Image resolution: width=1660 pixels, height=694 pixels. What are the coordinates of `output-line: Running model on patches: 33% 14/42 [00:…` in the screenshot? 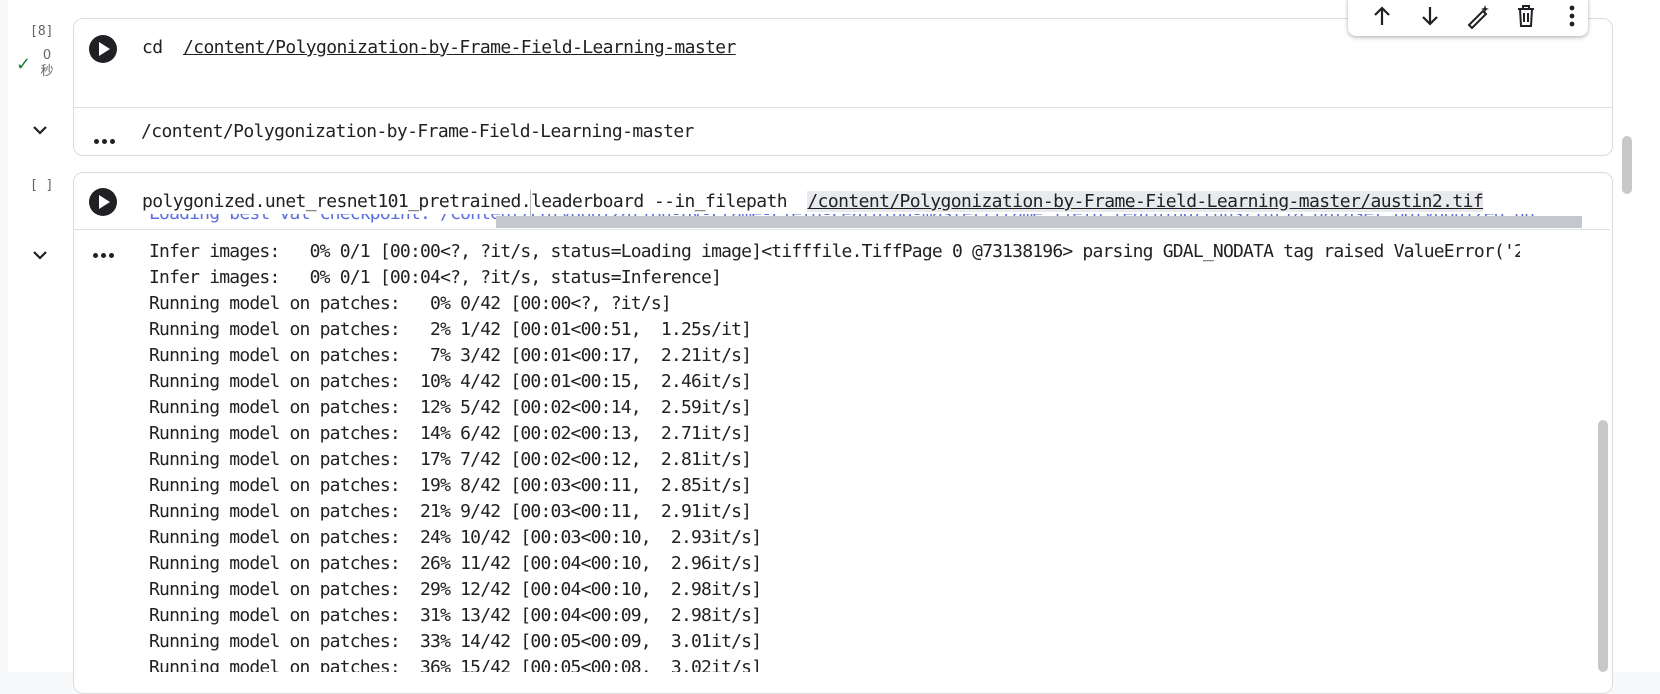 It's located at (455, 641).